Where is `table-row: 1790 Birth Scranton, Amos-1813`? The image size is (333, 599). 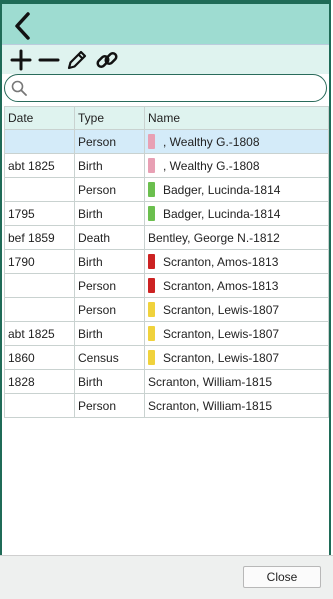
table-row: 1790 Birth Scranton, Amos-1813 is located at coordinates (166, 261).